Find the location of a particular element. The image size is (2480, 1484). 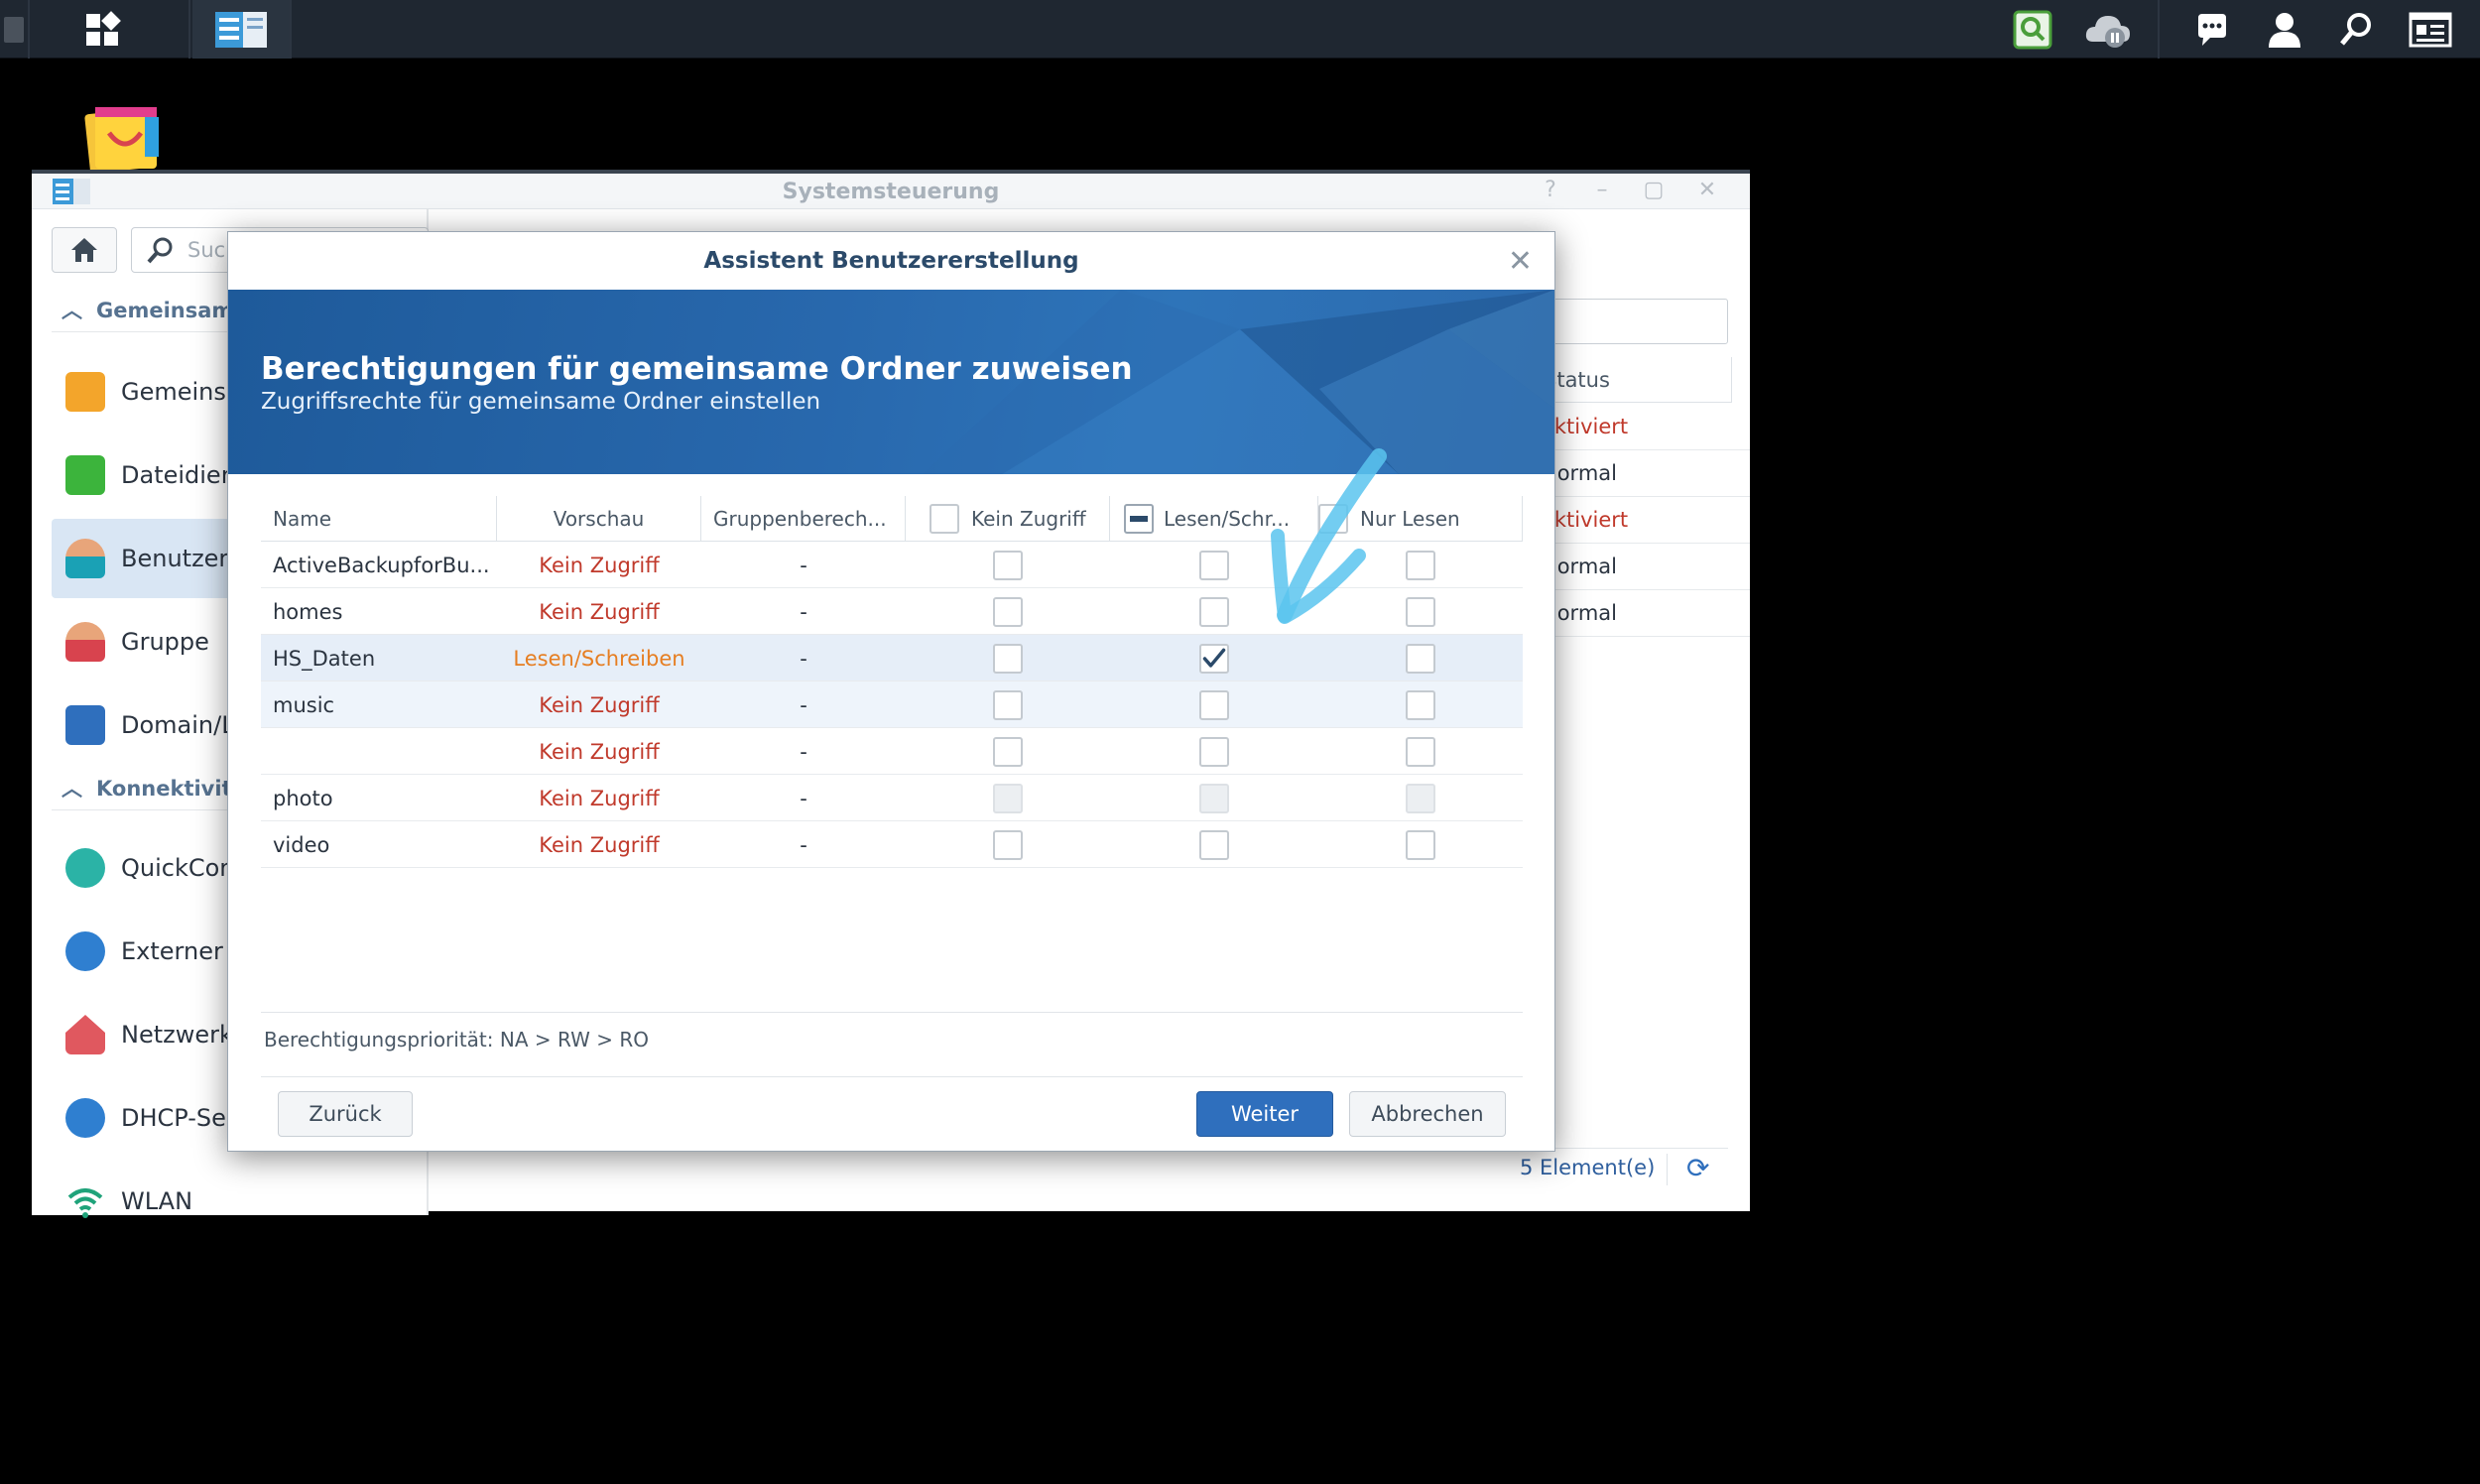

table-row: music Kein Zugriff - is located at coordinates (892, 704).